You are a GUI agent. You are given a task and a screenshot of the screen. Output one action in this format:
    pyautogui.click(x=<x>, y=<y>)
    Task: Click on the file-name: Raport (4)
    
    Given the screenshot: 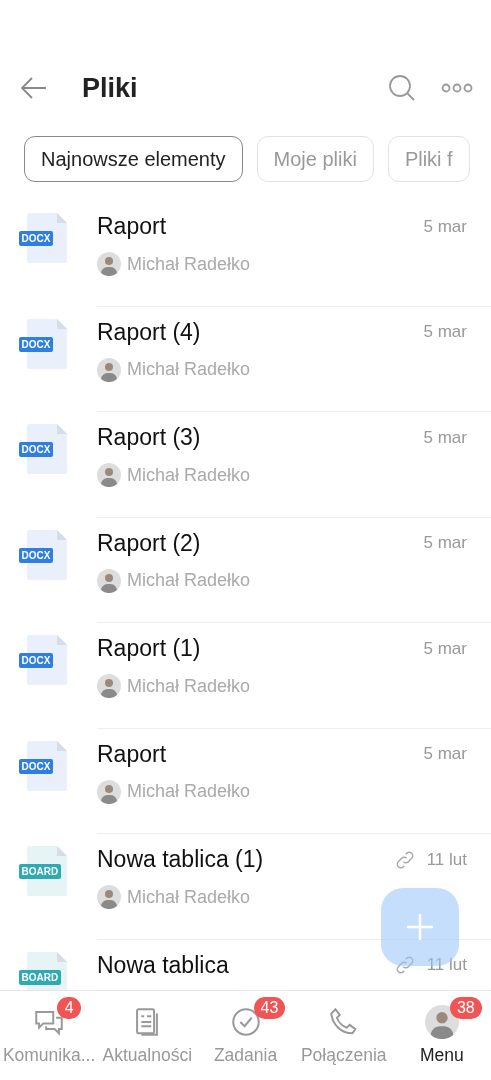 What is the action you would take?
    pyautogui.click(x=149, y=332)
    